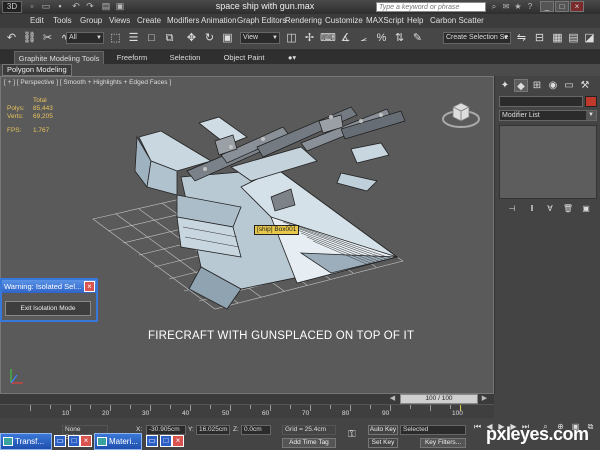  I want to click on percent-snap-icon: %, so click(381, 38).